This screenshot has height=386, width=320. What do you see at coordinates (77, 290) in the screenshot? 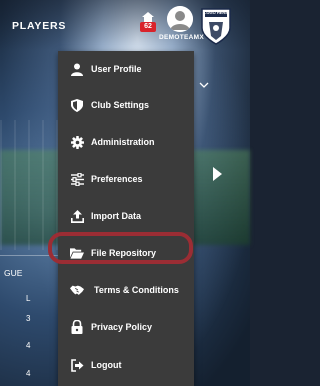
I see `handshake-icon` at bounding box center [77, 290].